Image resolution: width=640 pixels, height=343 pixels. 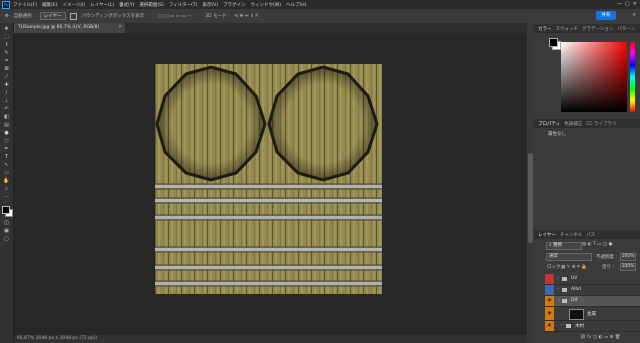 What do you see at coordinates (6, 181) in the screenshot?
I see `hand-tool-icon: ✋` at bounding box center [6, 181].